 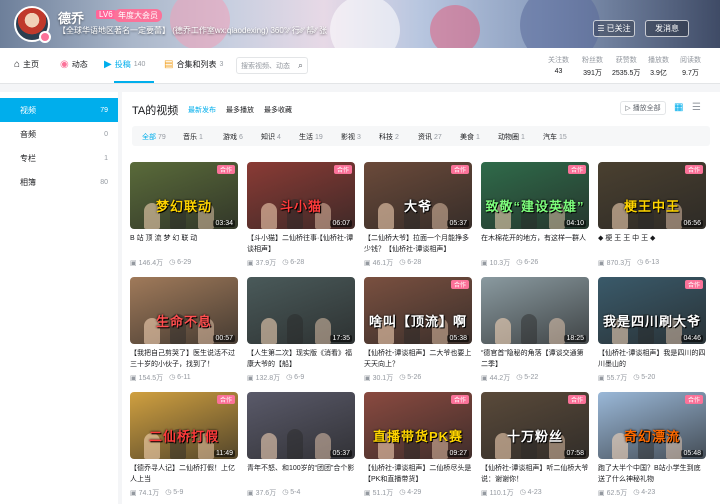 I want to click on tag-game: 游戏 6, so click(x=233, y=137).